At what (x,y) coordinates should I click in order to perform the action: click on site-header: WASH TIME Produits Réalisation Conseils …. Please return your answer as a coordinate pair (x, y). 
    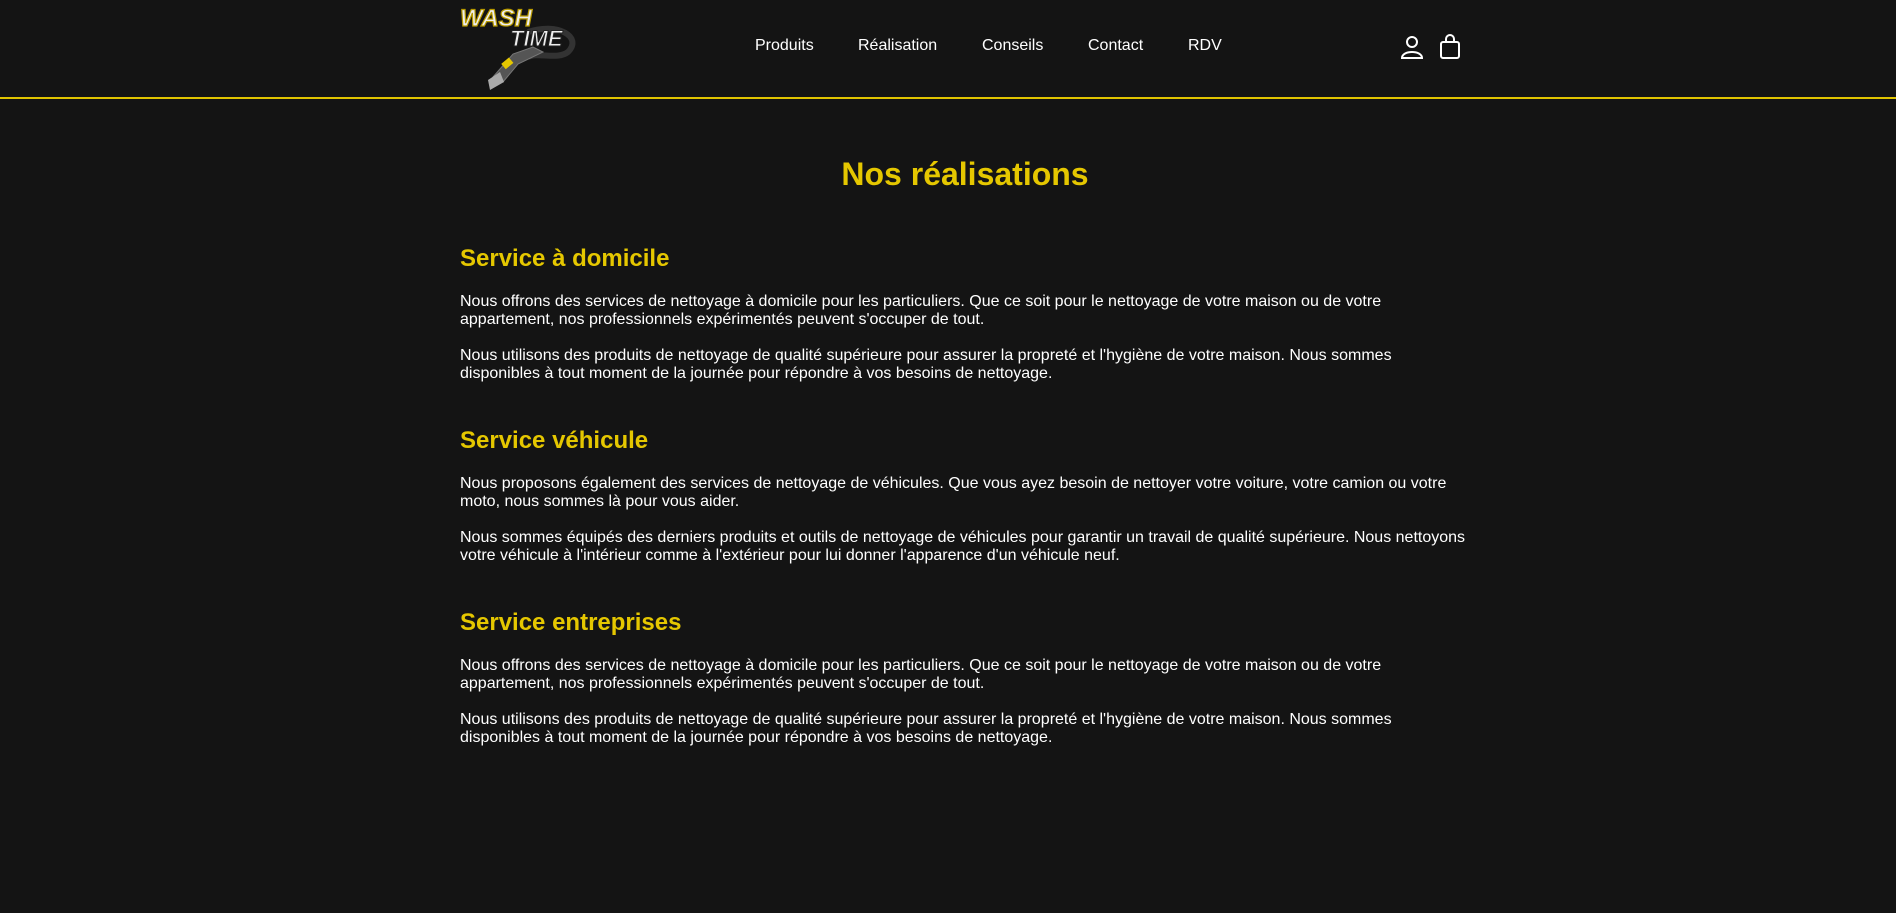
    Looking at the image, I should click on (948, 49).